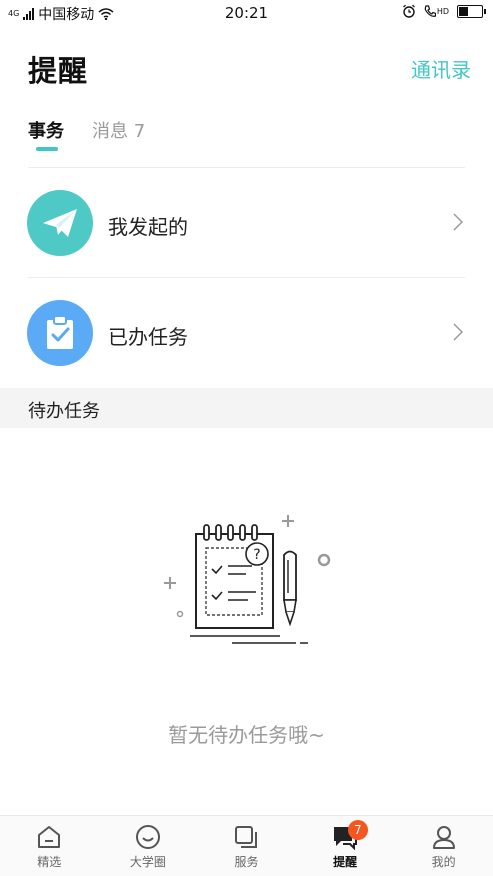 This screenshot has width=493, height=876. What do you see at coordinates (345, 862) in the screenshot?
I see `nav-label: 提醒` at bounding box center [345, 862].